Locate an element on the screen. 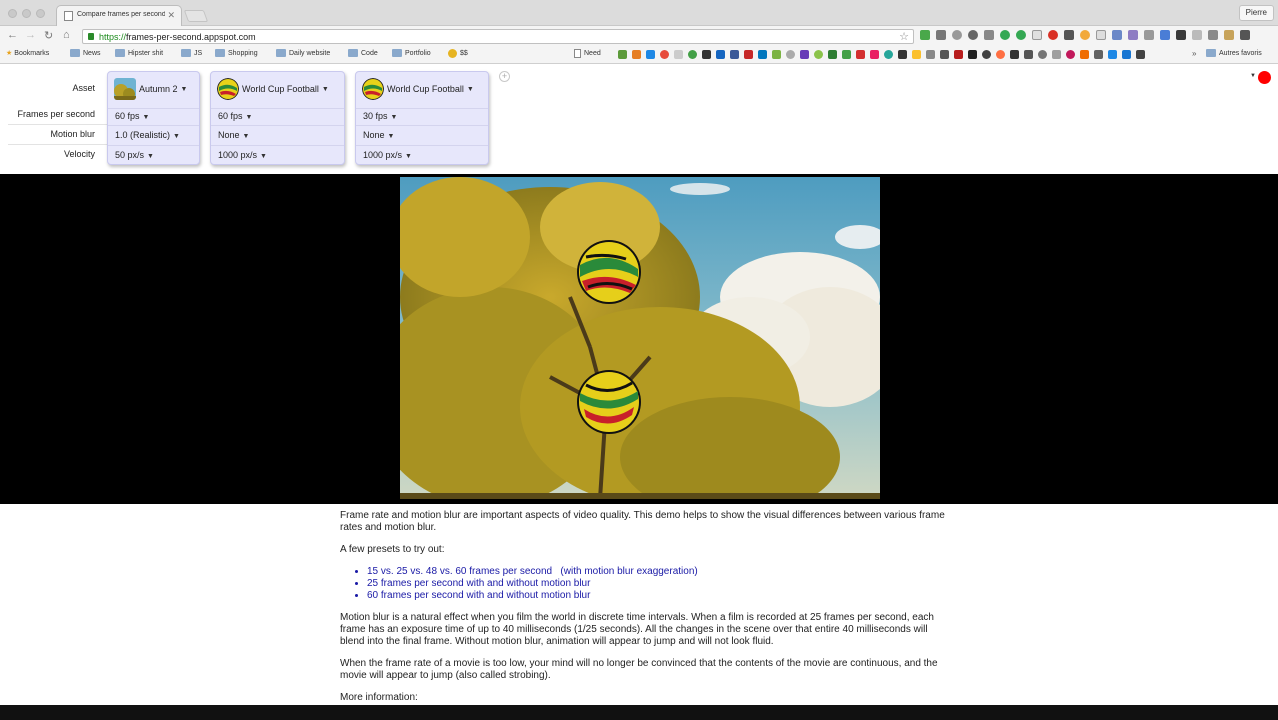  add-column-button: + is located at coordinates (504, 76).